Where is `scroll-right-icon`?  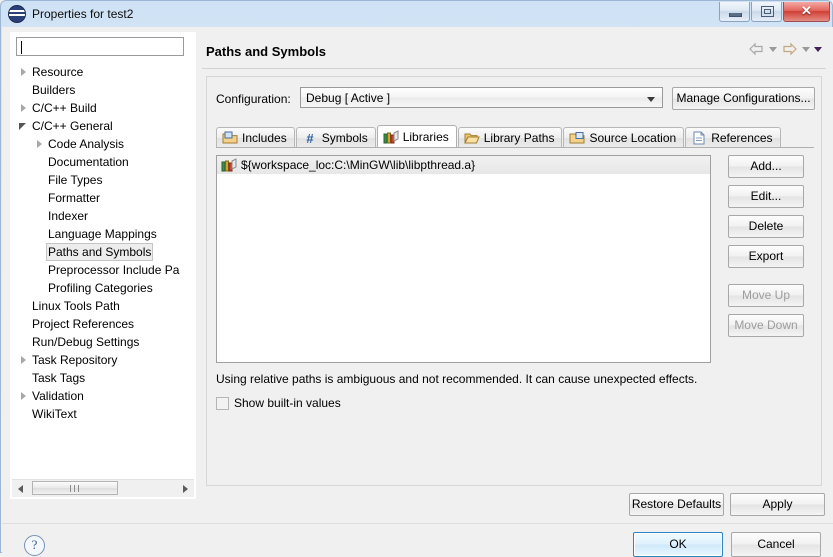
scroll-right-icon is located at coordinates (185, 488).